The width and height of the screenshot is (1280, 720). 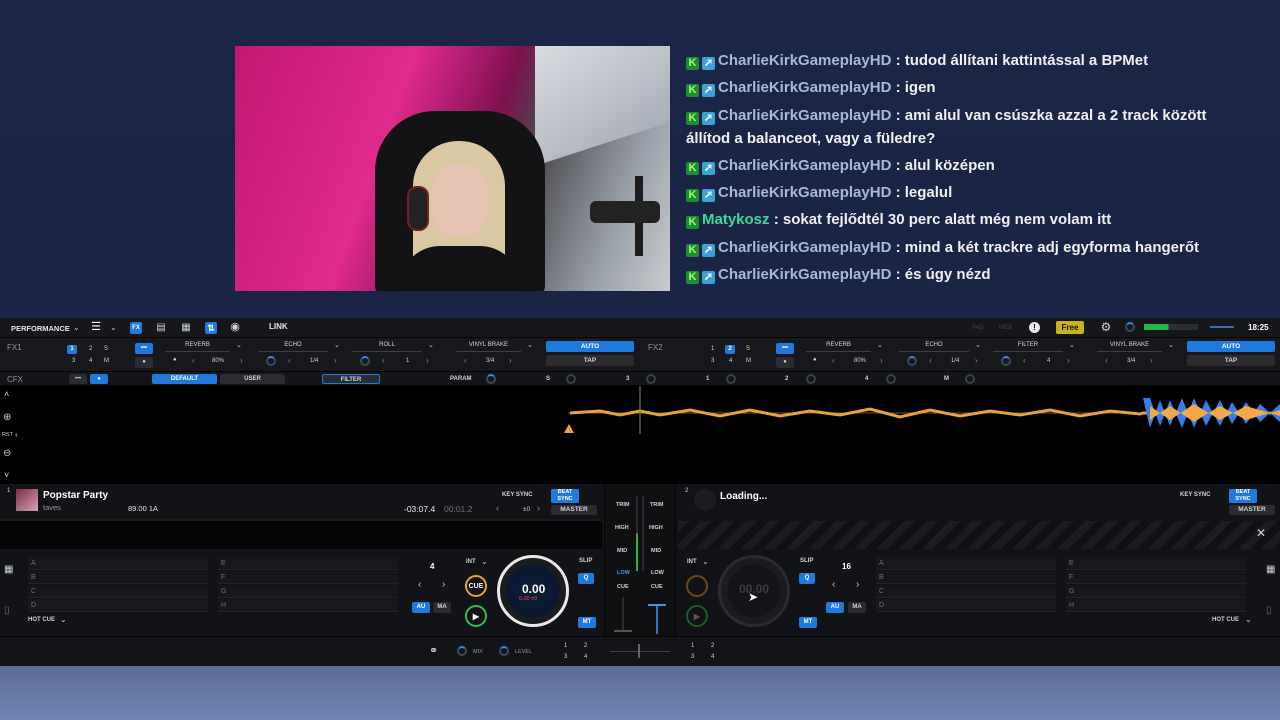 What do you see at coordinates (40, 328) in the screenshot?
I see `mode-selector: PERFORMANCE` at bounding box center [40, 328].